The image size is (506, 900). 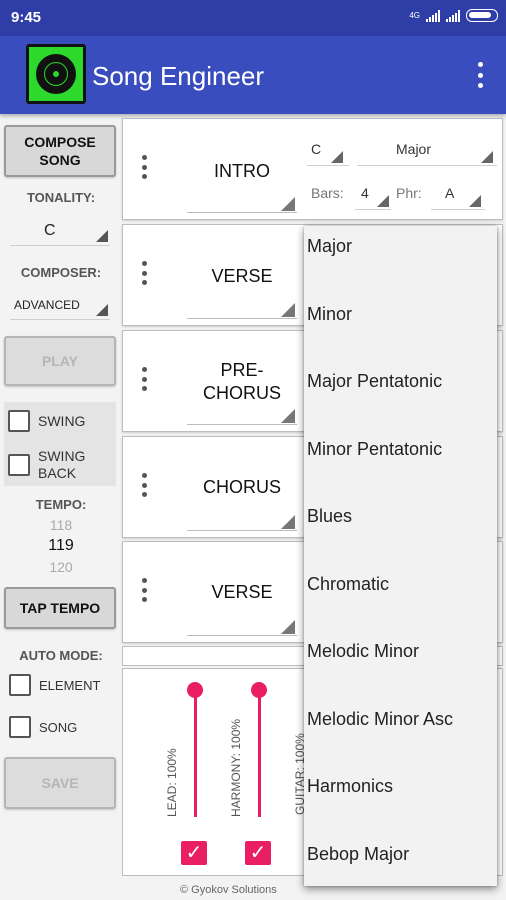 What do you see at coordinates (47, 305) in the screenshot?
I see `composer-value: ADVANCED` at bounding box center [47, 305].